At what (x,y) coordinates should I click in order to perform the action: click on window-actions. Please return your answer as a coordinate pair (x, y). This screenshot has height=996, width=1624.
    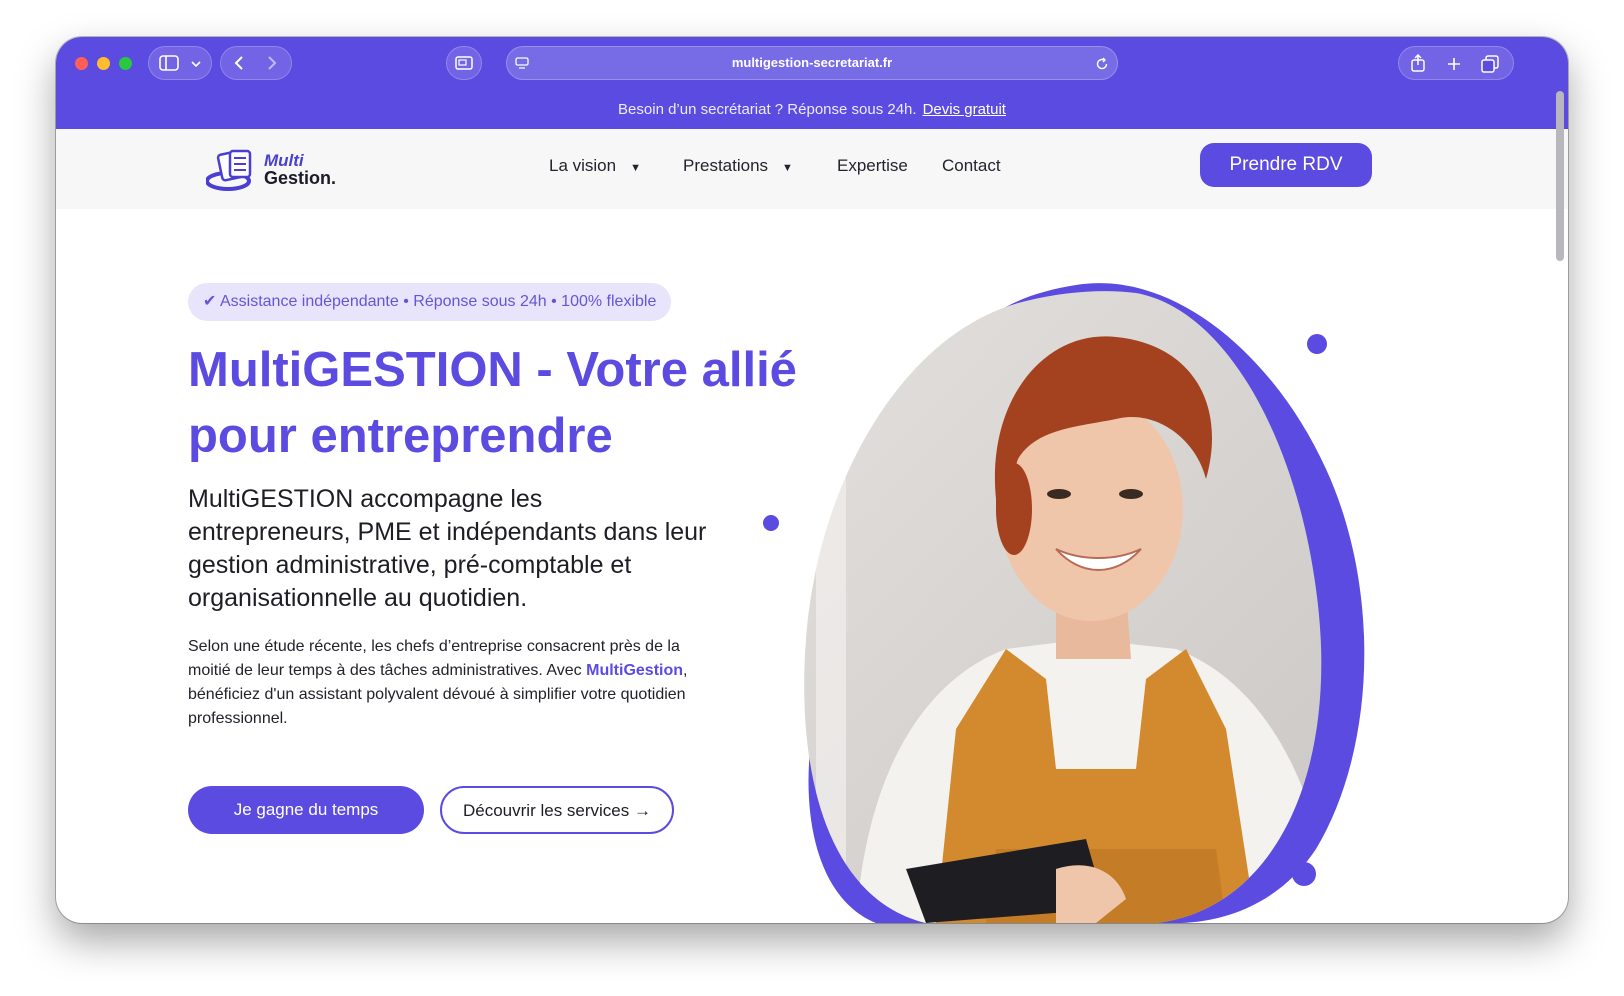
    Looking at the image, I should click on (1456, 63).